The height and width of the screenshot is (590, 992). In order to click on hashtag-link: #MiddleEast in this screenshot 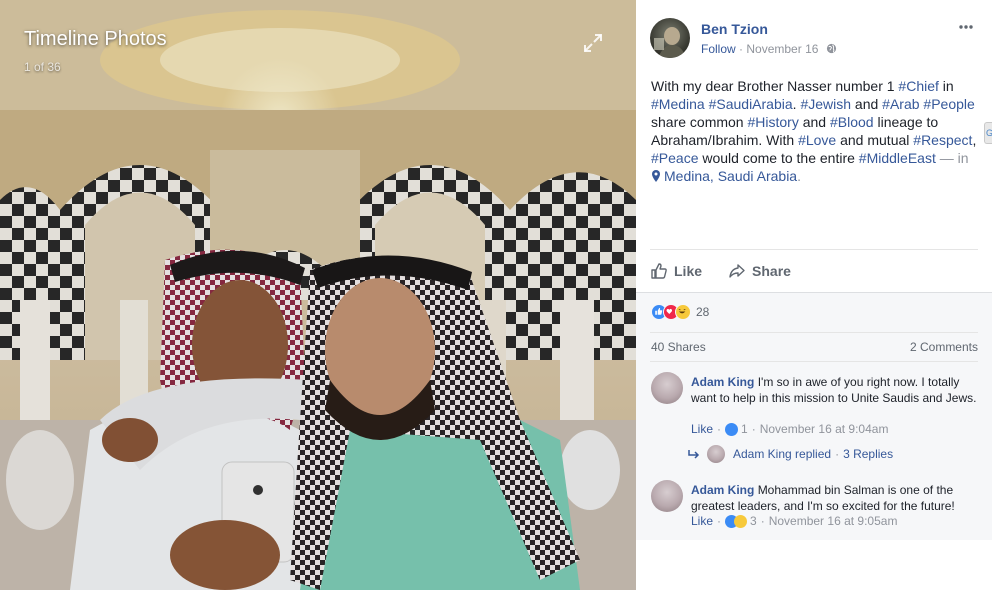, I will do `click(897, 158)`.